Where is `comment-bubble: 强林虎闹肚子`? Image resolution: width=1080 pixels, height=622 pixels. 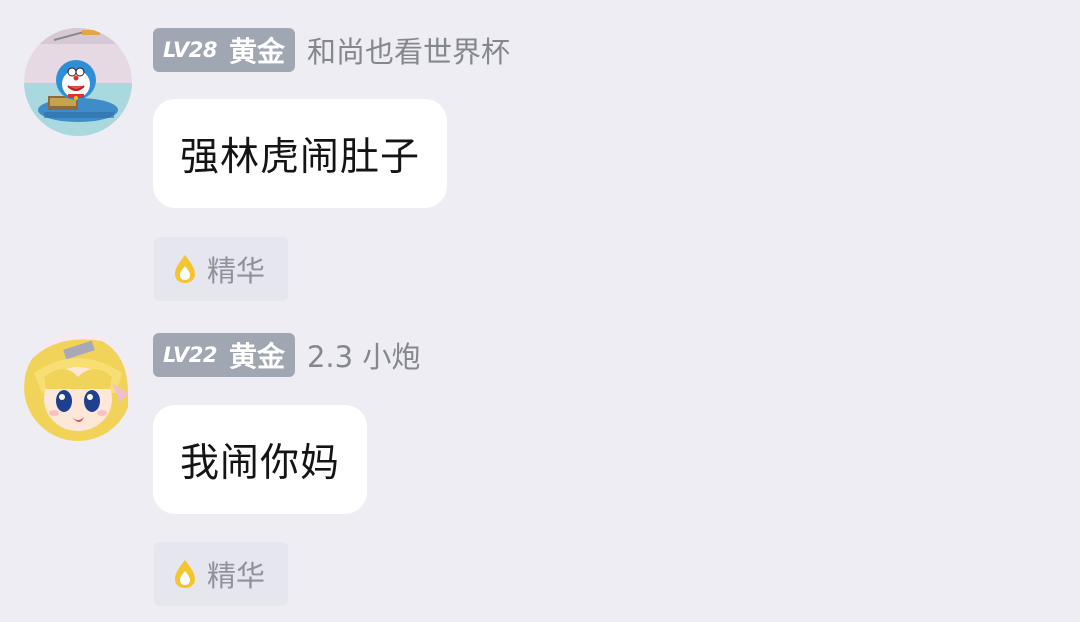
comment-bubble: 强林虎闹肚子 is located at coordinates (300, 153).